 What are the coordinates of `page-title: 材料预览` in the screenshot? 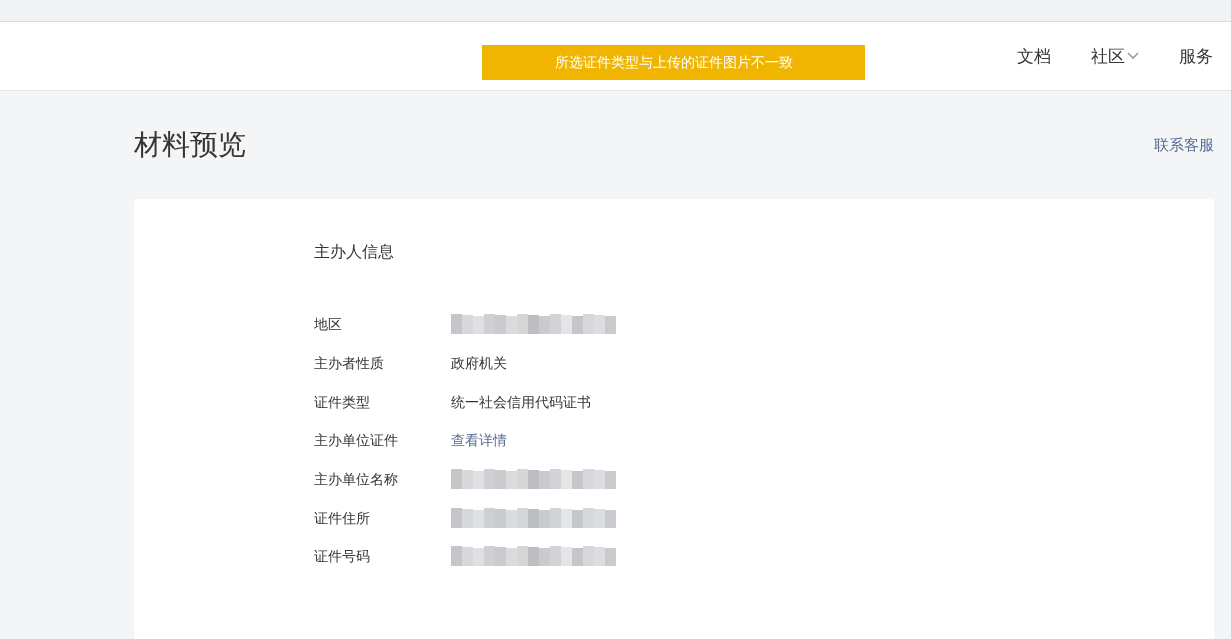 It's located at (190, 145).